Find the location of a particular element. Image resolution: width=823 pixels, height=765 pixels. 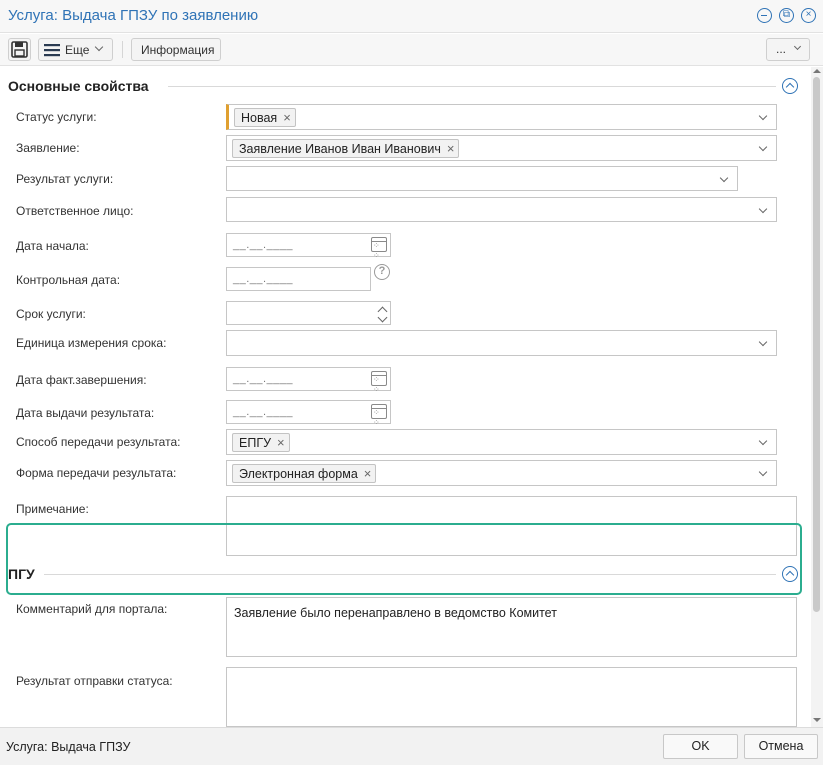

window-title: Услуга: Выдача ГПЗУ по заявлению is located at coordinates (133, 15).